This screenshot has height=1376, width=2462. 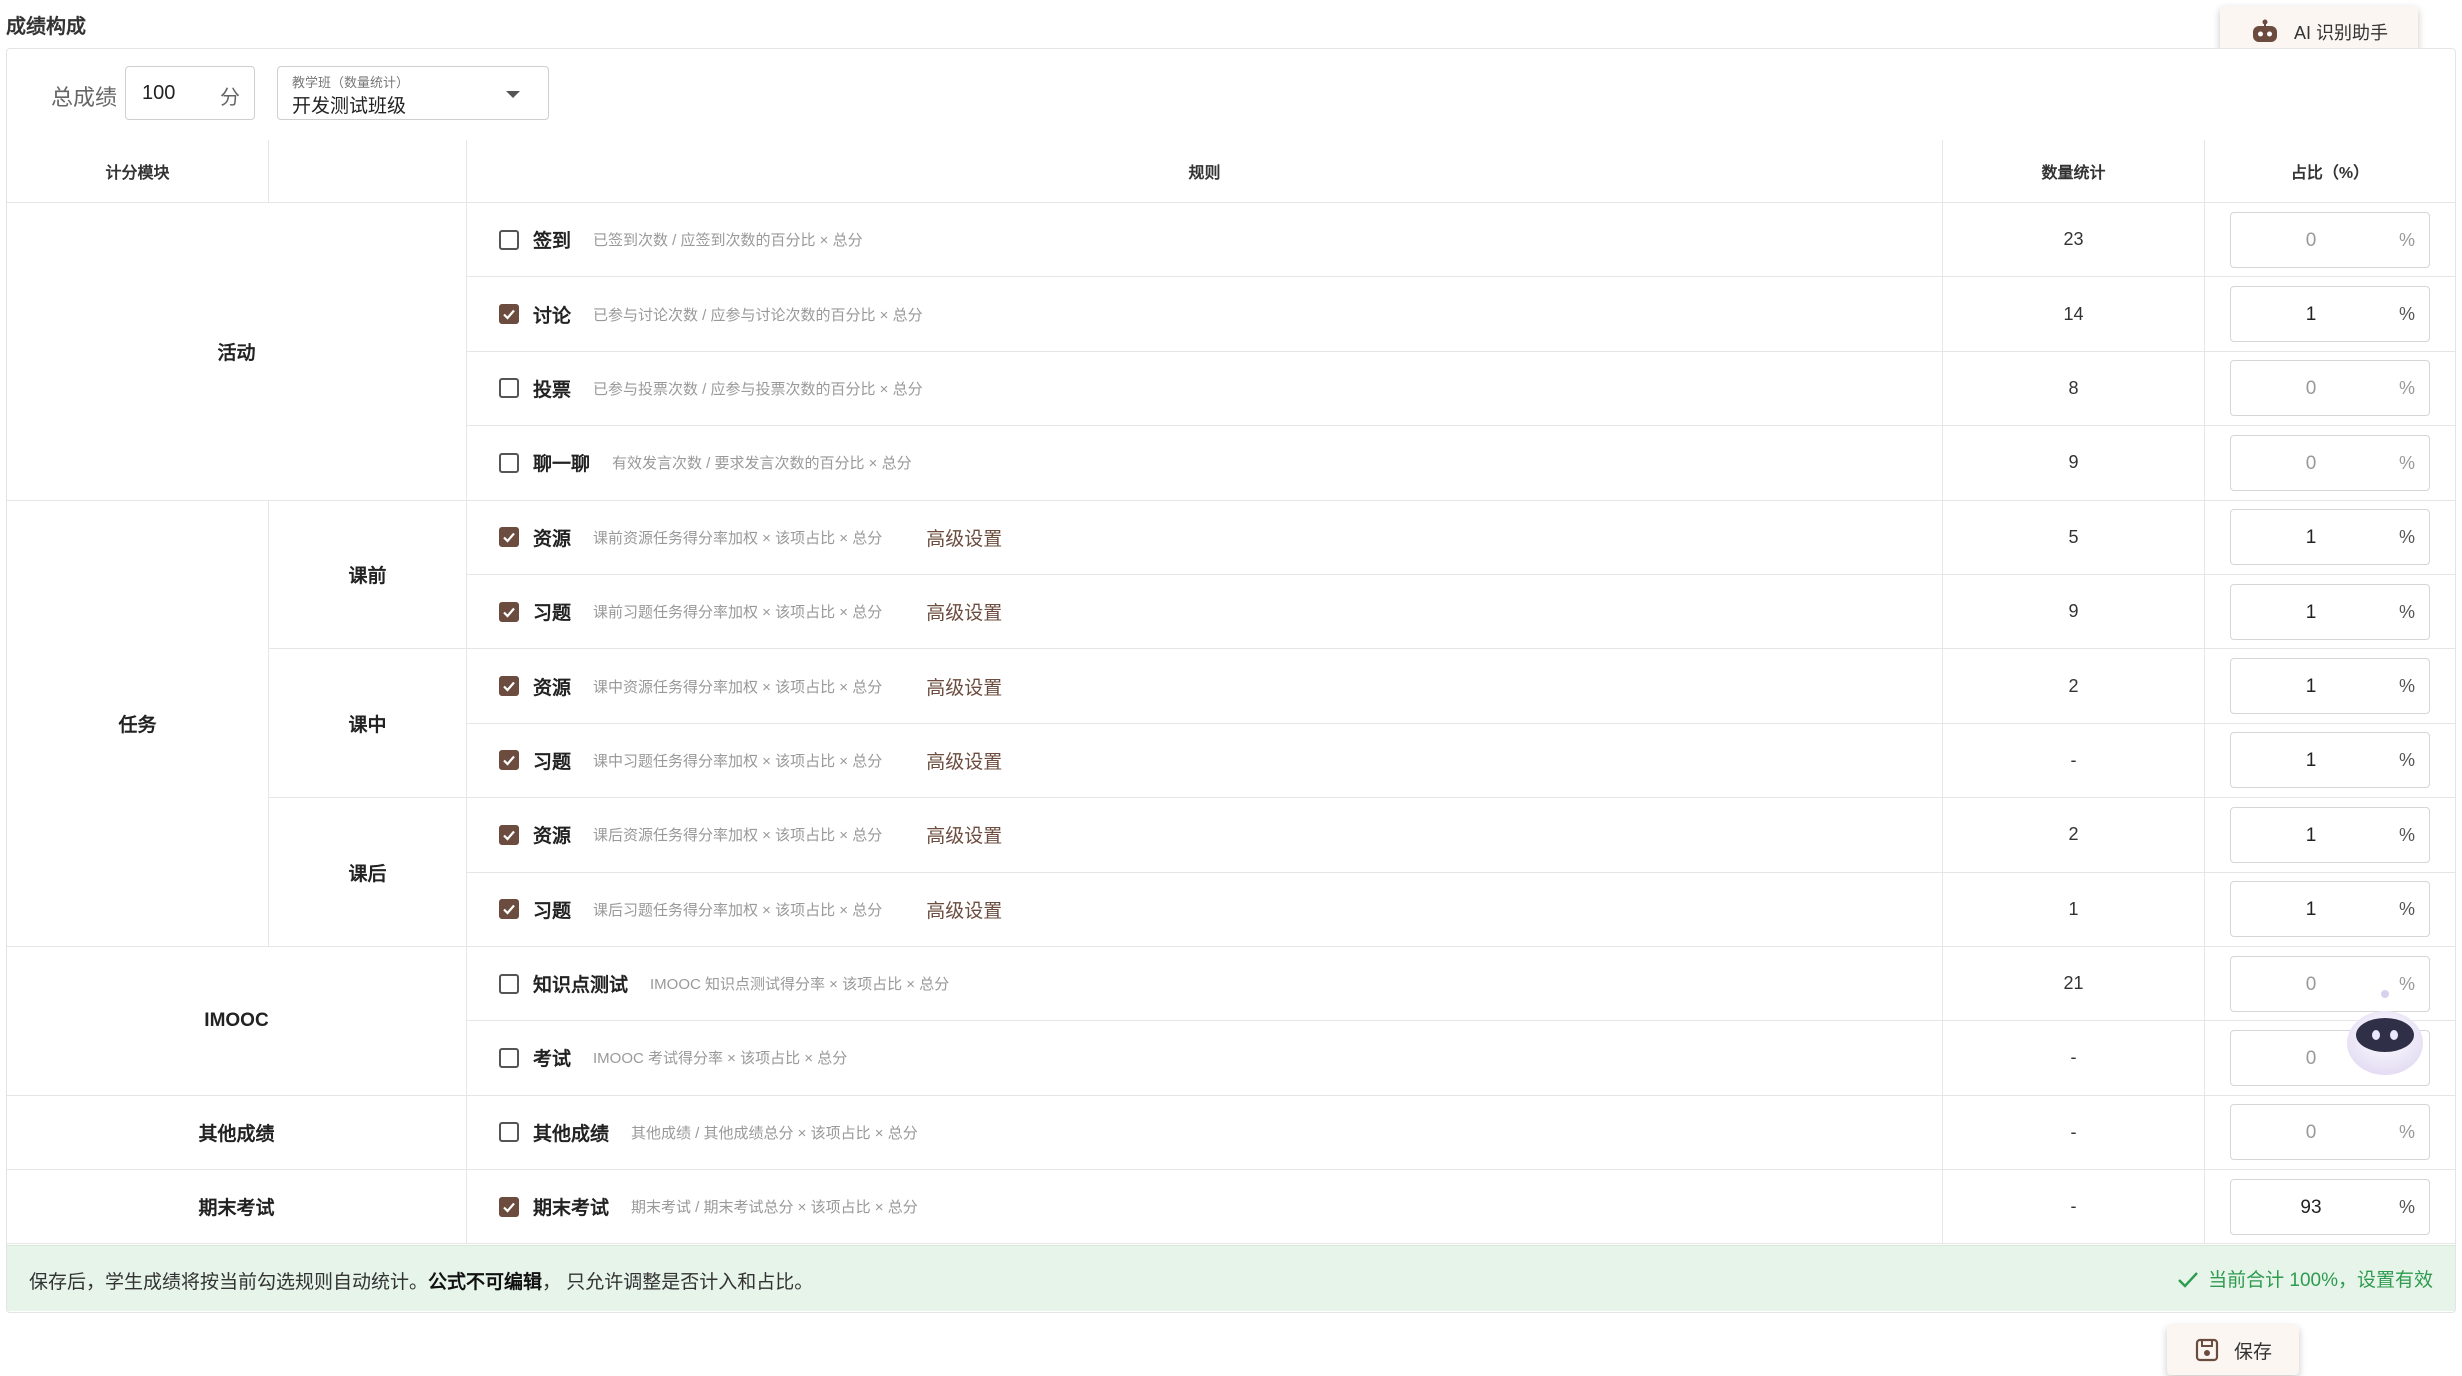 What do you see at coordinates (2074, 686) in the screenshot?
I see `count-value: 2` at bounding box center [2074, 686].